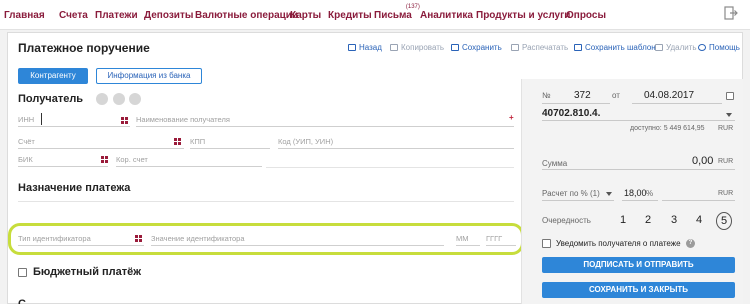 This screenshot has width=750, height=304. What do you see at coordinates (702, 47) in the screenshot?
I see `help-icon` at bounding box center [702, 47].